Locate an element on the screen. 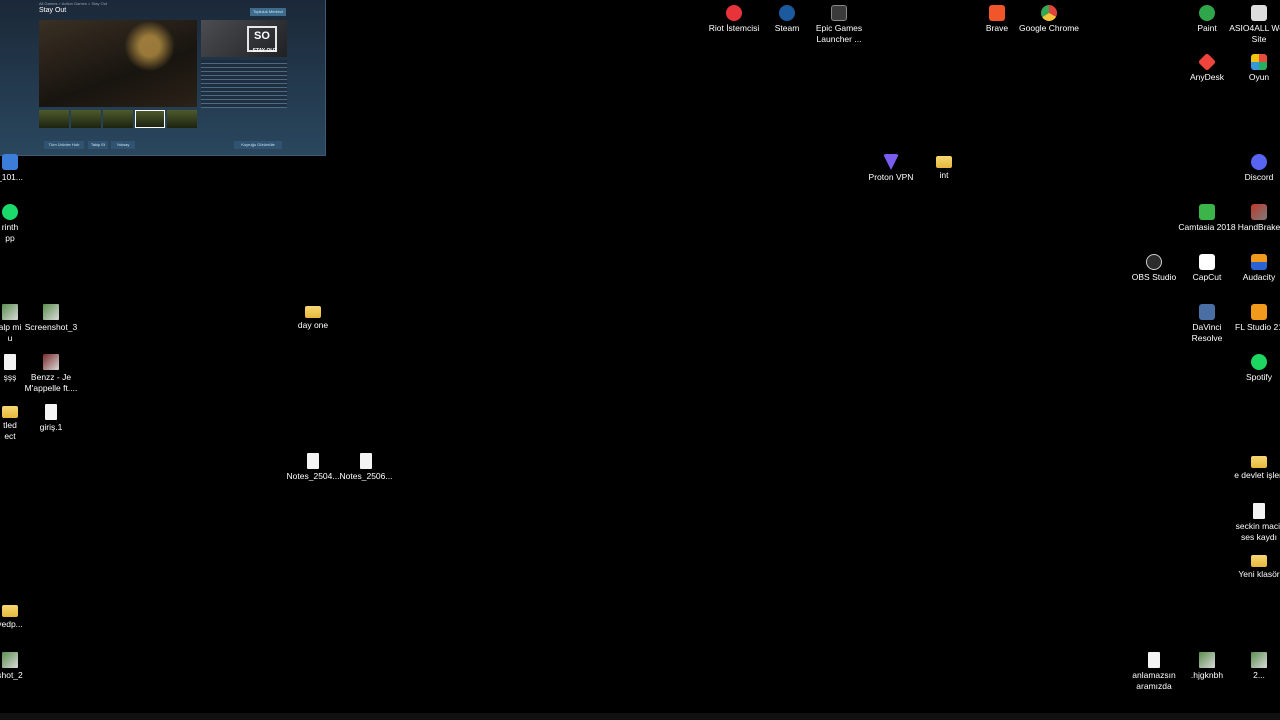  desktop-icon-paint: Paint is located at coordinates (1207, 19).